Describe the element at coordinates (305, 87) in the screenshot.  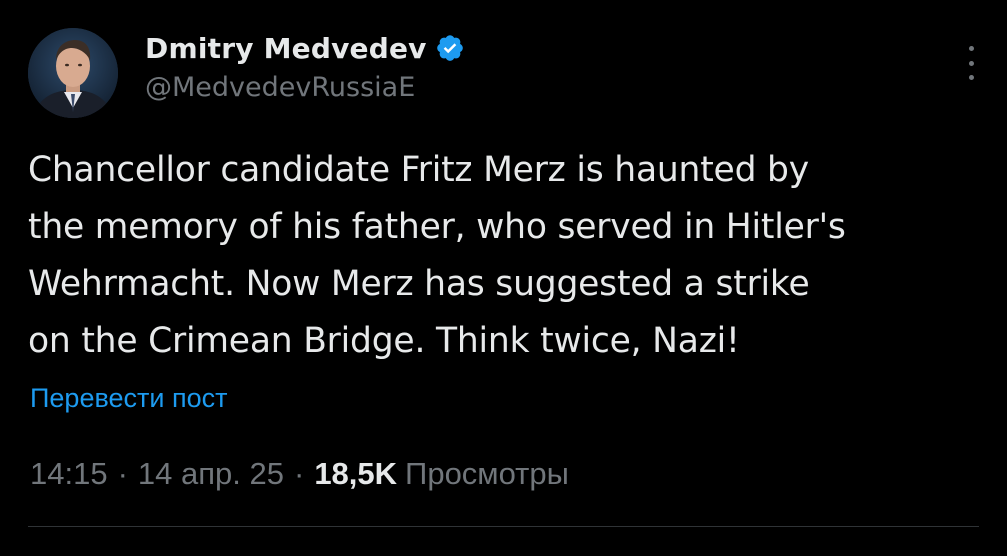
I see `author-handle: @MedvedevRussiaE` at that location.